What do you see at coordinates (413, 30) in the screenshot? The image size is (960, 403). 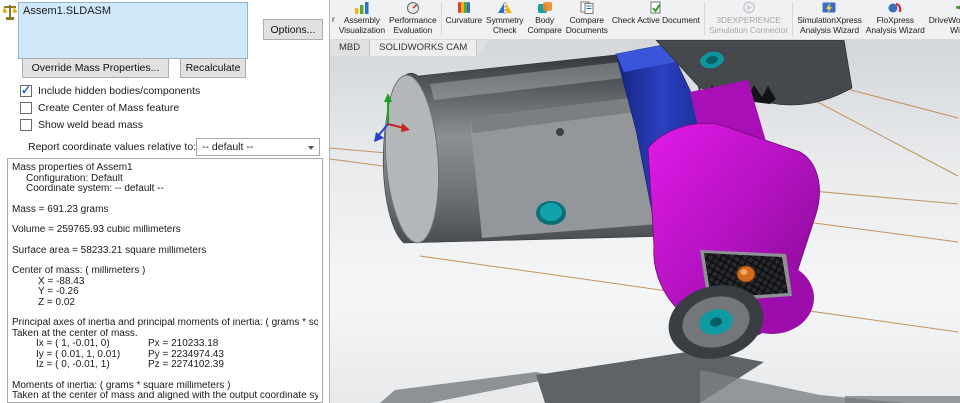 I see `toolbar-item-label: Evaluation` at bounding box center [413, 30].